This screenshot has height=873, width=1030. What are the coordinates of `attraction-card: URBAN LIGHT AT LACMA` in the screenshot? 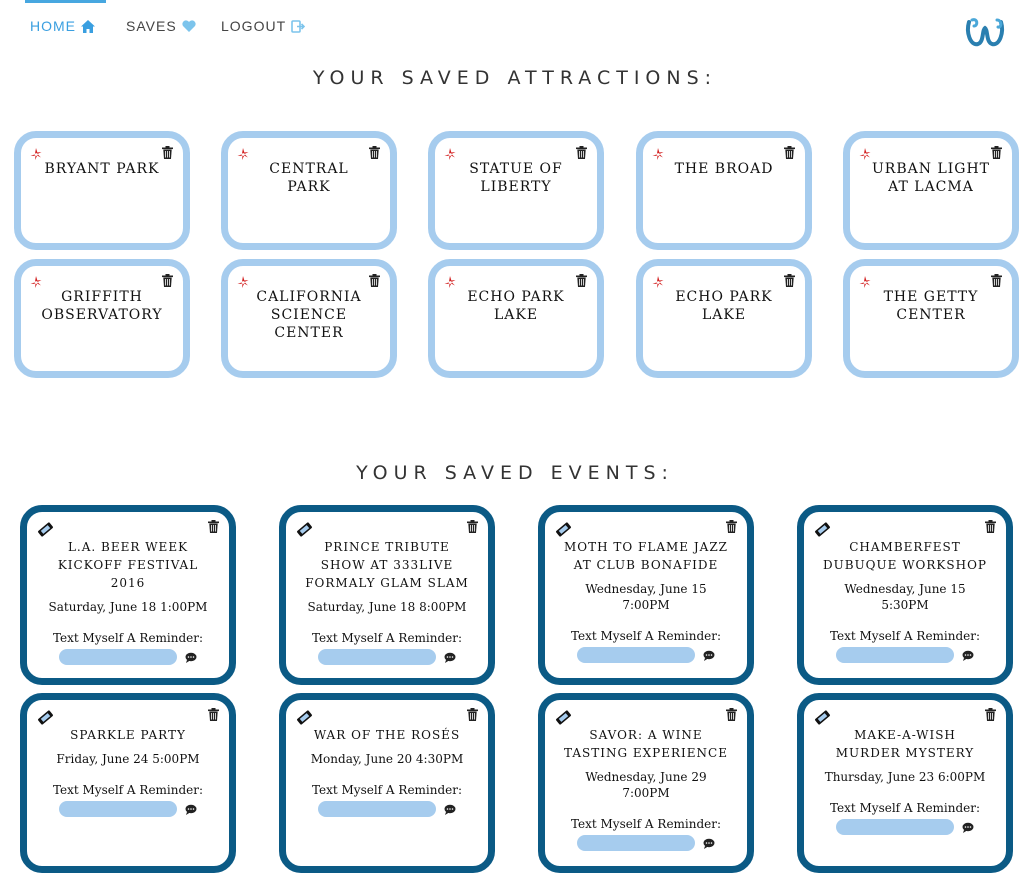 It's located at (931, 190).